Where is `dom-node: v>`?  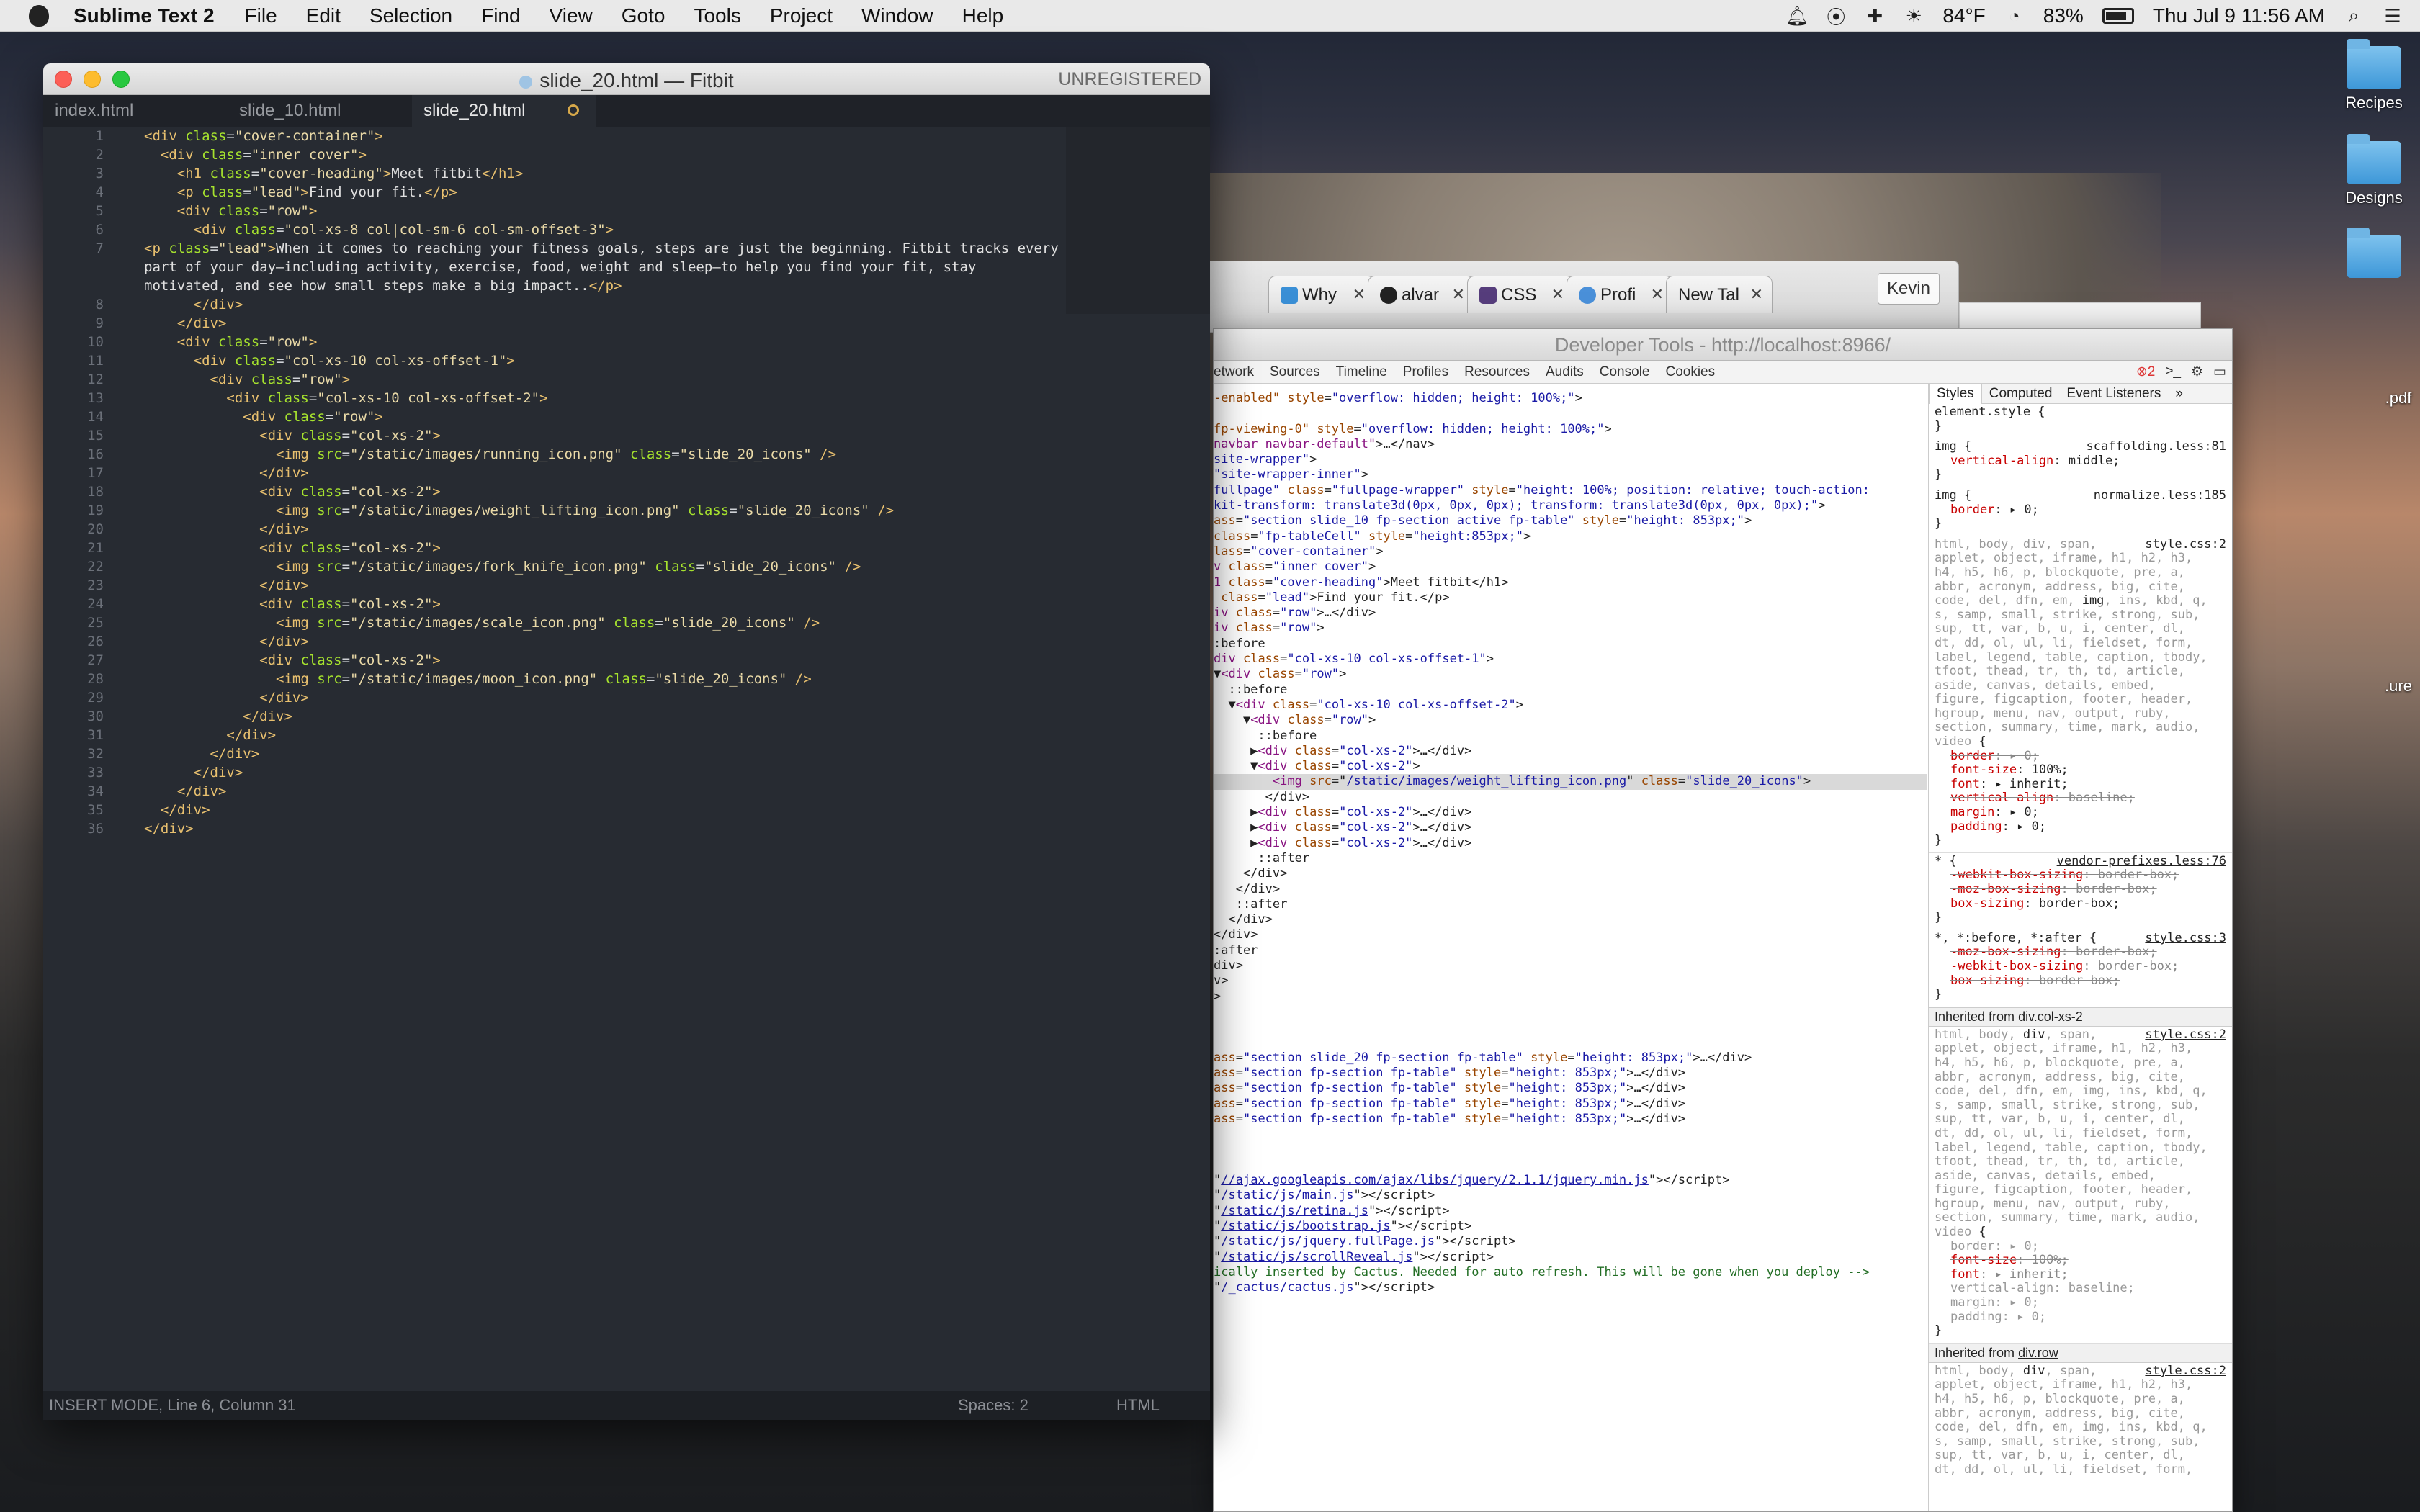 dom-node: v> is located at coordinates (1570, 981).